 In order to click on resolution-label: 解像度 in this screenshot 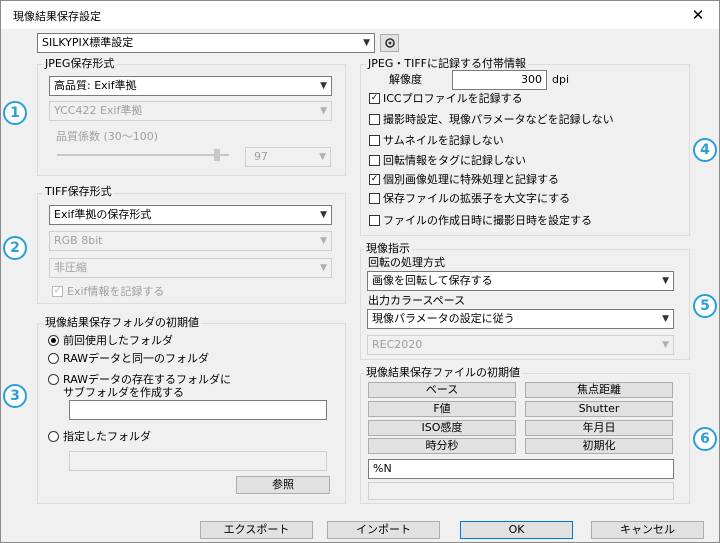, I will do `click(405, 79)`.